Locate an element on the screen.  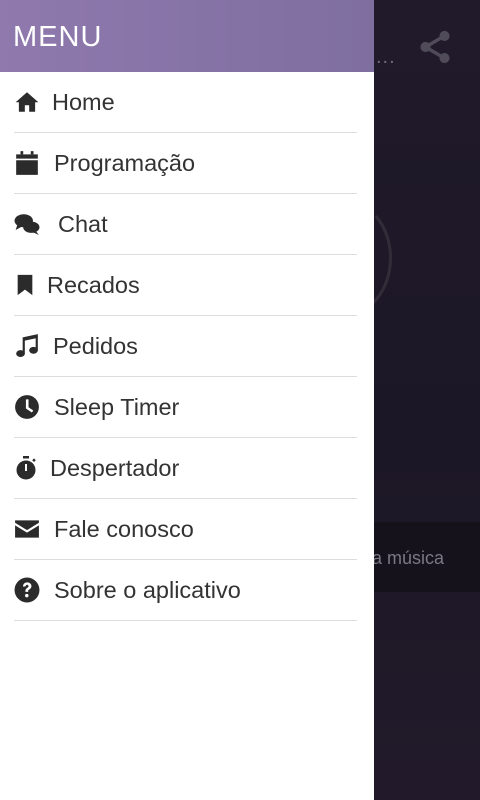
menu-item-sobre-o-aplicativo: Sobre o aplicativo is located at coordinates (185, 590).